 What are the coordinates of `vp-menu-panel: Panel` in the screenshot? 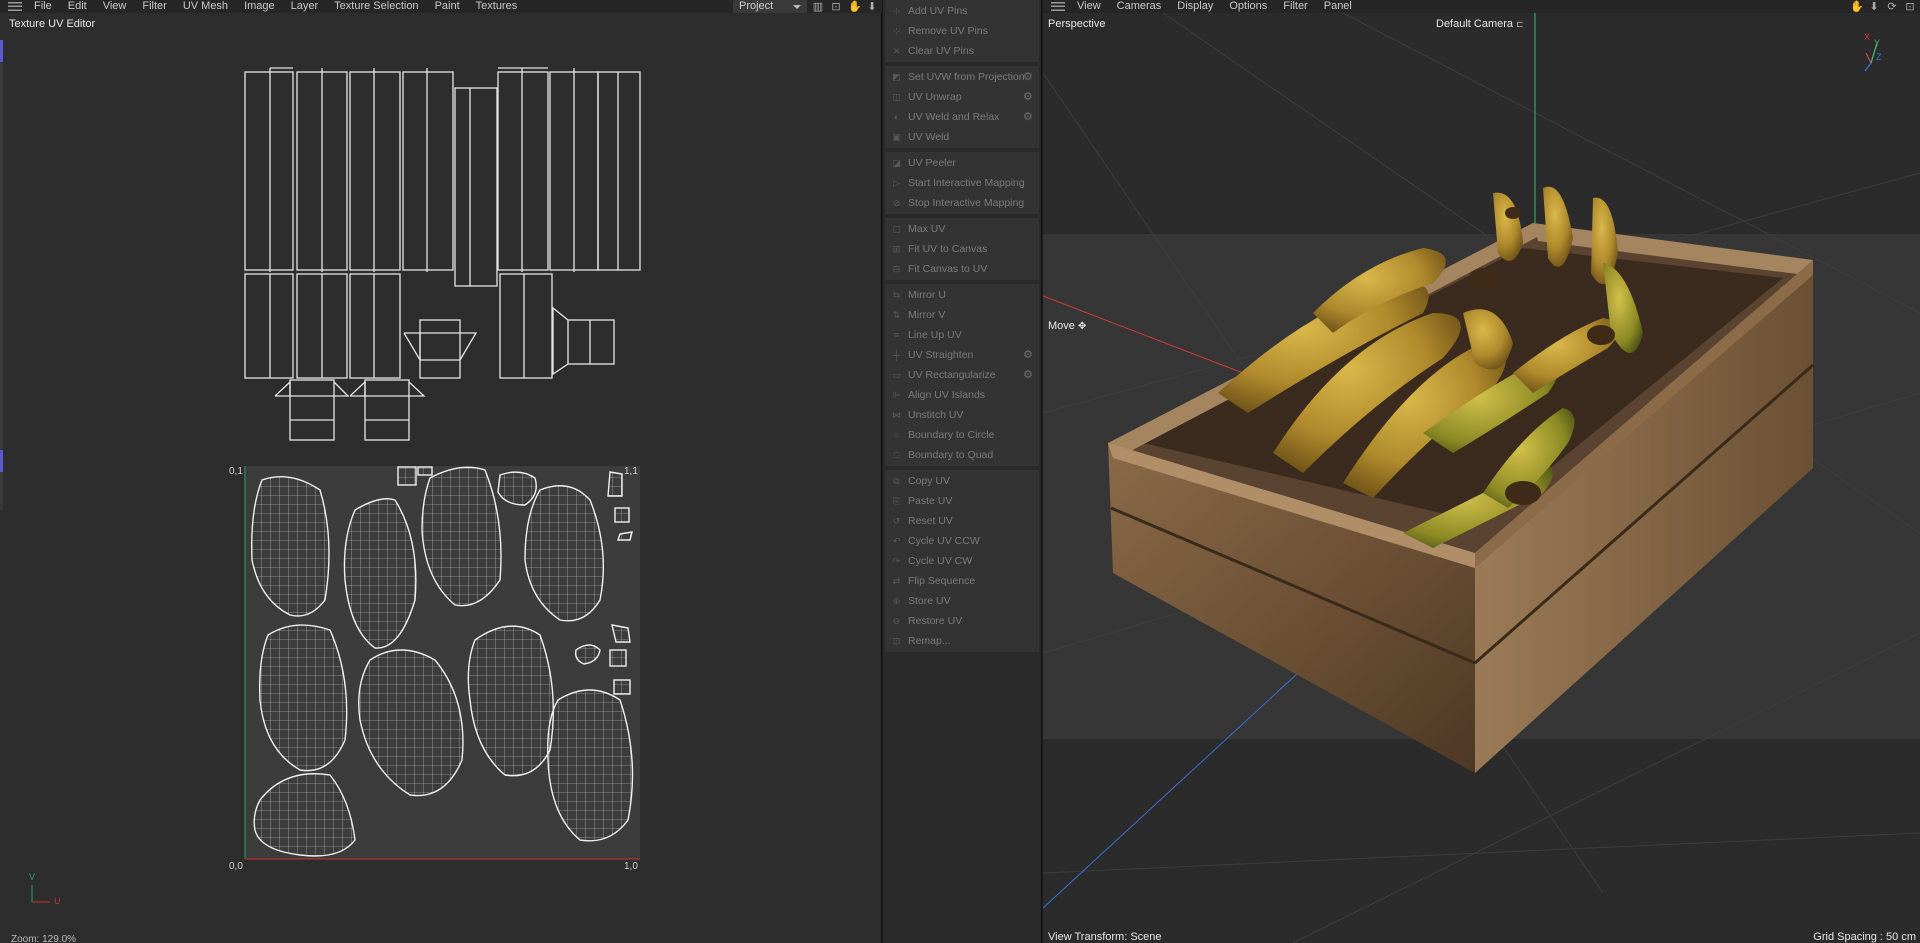 It's located at (1338, 6).